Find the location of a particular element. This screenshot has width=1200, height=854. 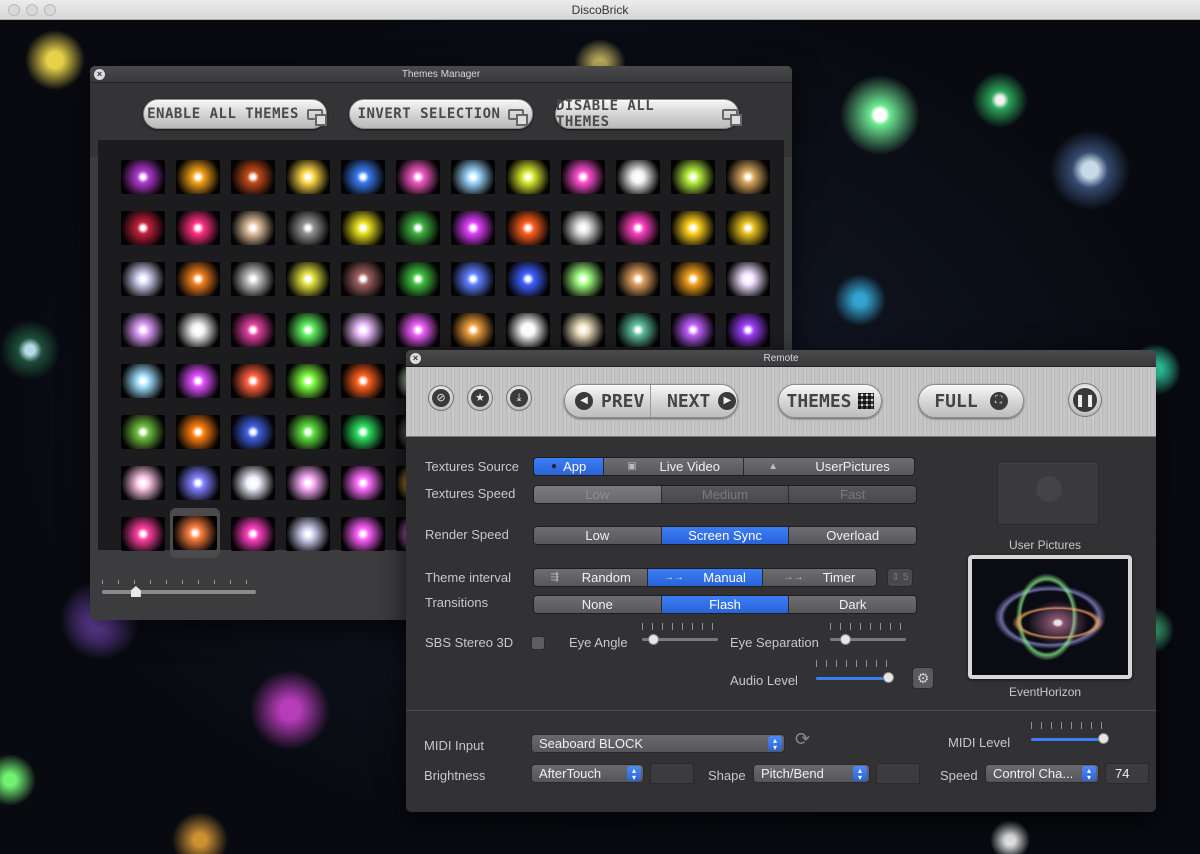

fullscreen-button: FULL ⛶ is located at coordinates (971, 401).